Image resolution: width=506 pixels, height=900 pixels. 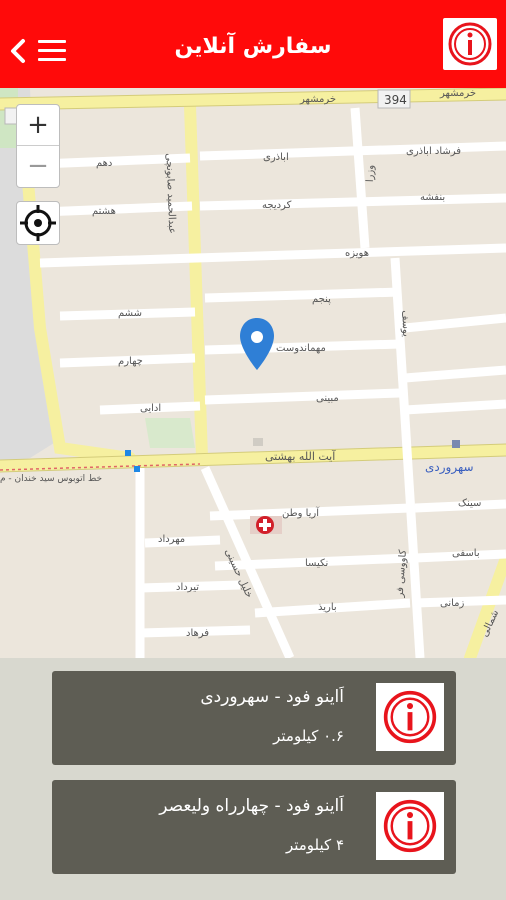 I want to click on branch-name: اَاینو فود - چهارراه ولیعصر, so click(x=251, y=806).